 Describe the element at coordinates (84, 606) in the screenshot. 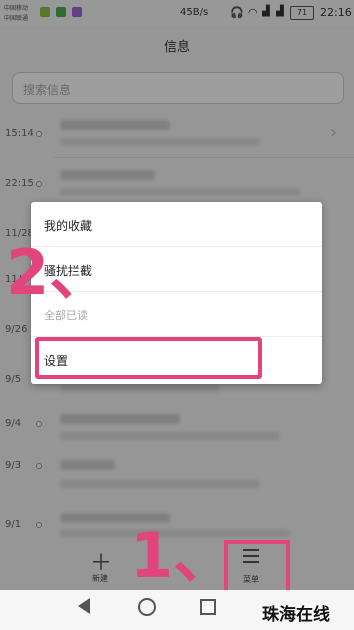

I see `back-icon` at that location.